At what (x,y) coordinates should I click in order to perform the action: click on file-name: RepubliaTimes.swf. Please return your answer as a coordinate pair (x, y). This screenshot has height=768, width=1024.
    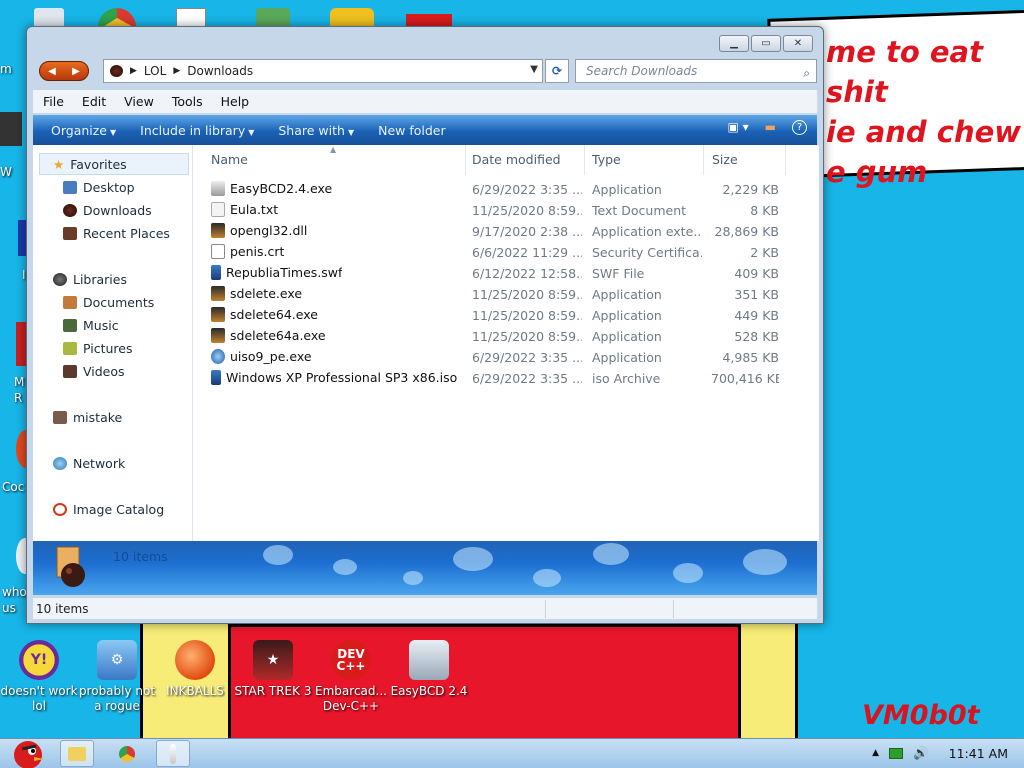
    Looking at the image, I should click on (284, 272).